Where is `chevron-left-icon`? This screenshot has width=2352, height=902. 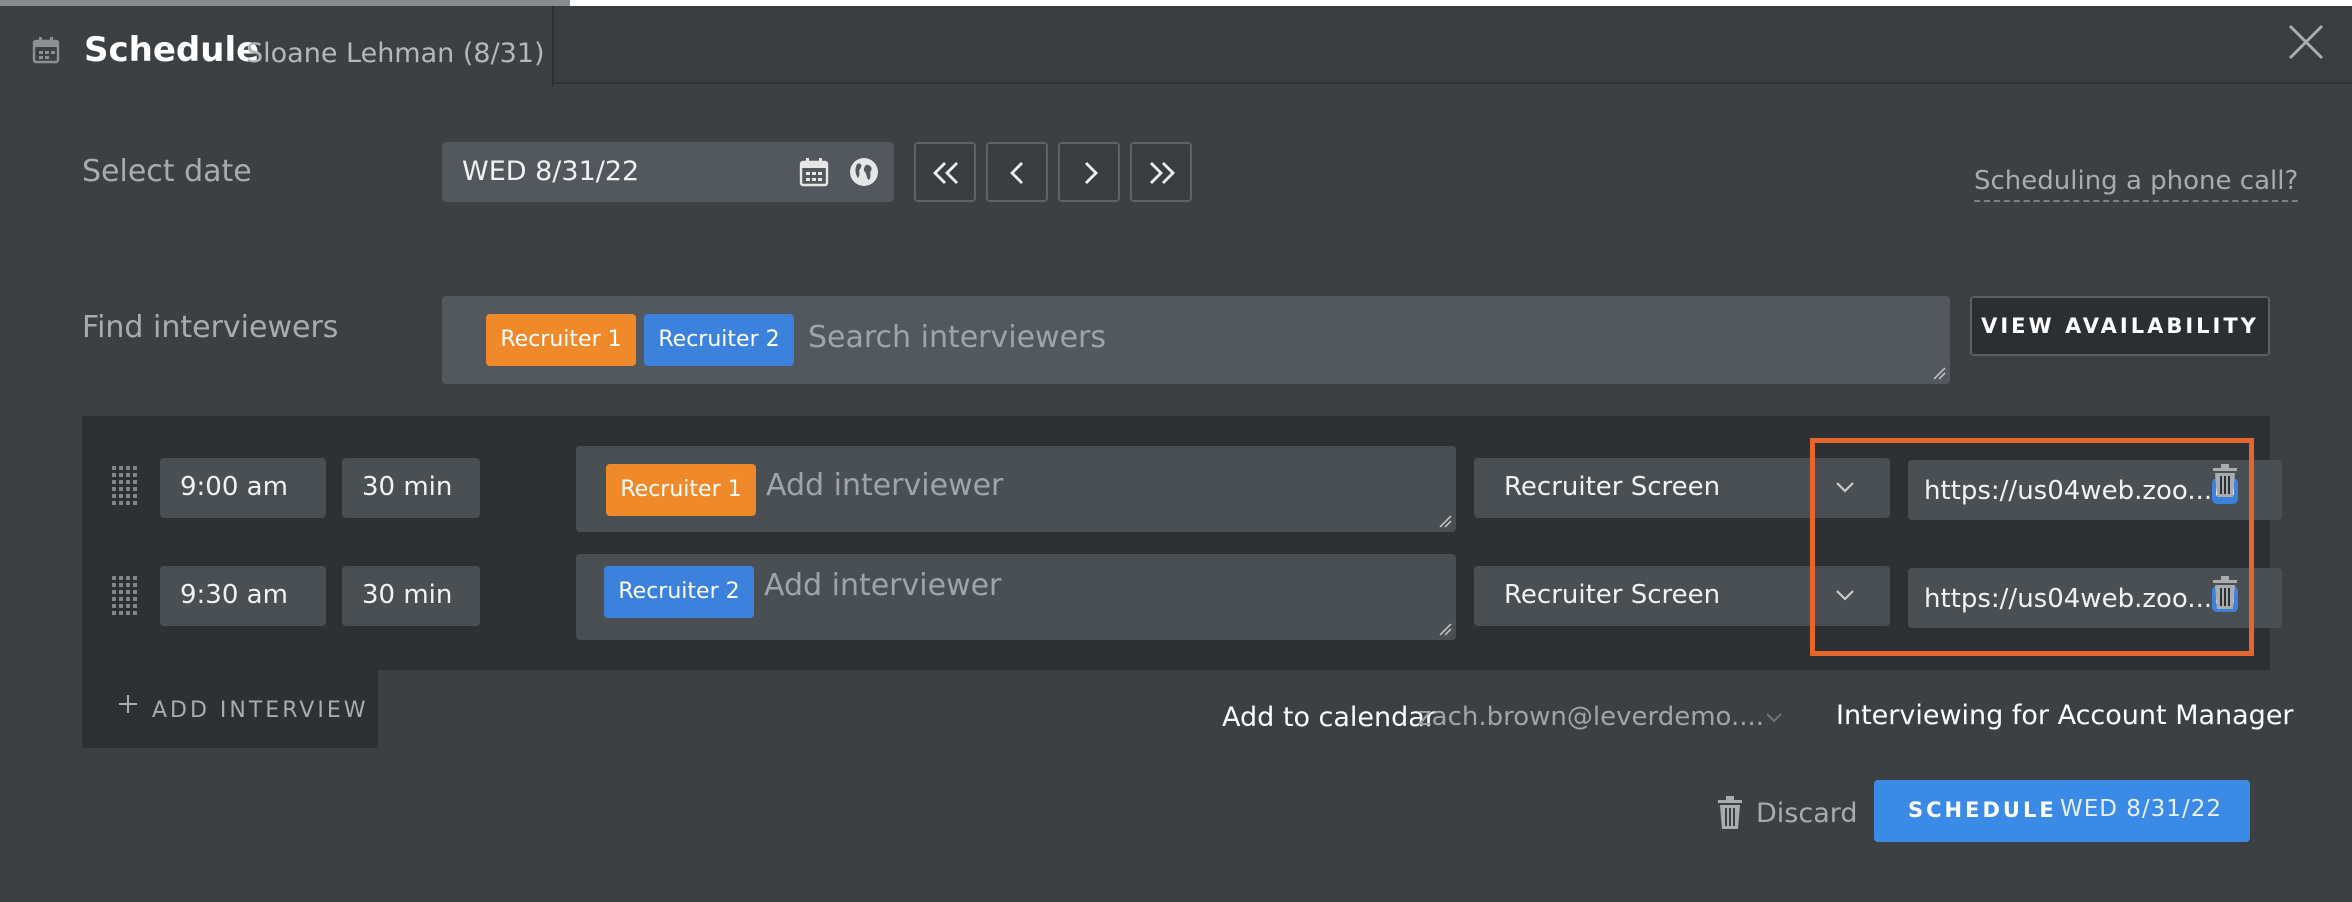 chevron-left-icon is located at coordinates (1016, 173).